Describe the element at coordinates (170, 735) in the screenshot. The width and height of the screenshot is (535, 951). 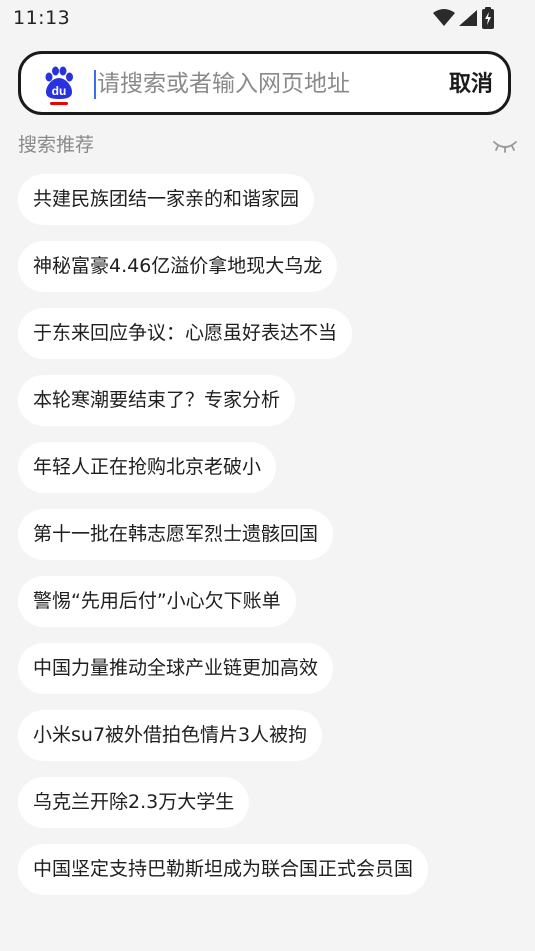
I see `recommendation-item: 小米su7被外借拍色情片3人被拘` at that location.